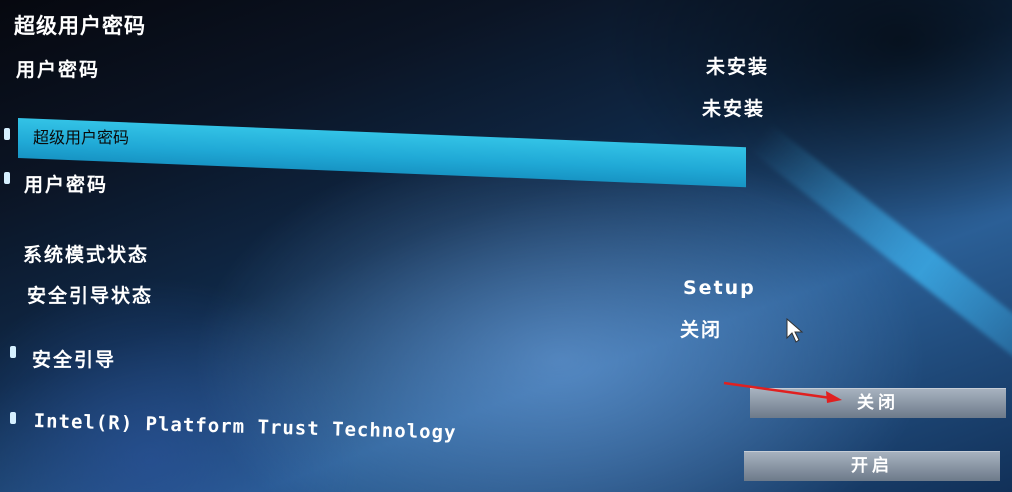 The height and width of the screenshot is (492, 1012). What do you see at coordinates (872, 466) in the screenshot?
I see `option-on-button: 开启` at bounding box center [872, 466].